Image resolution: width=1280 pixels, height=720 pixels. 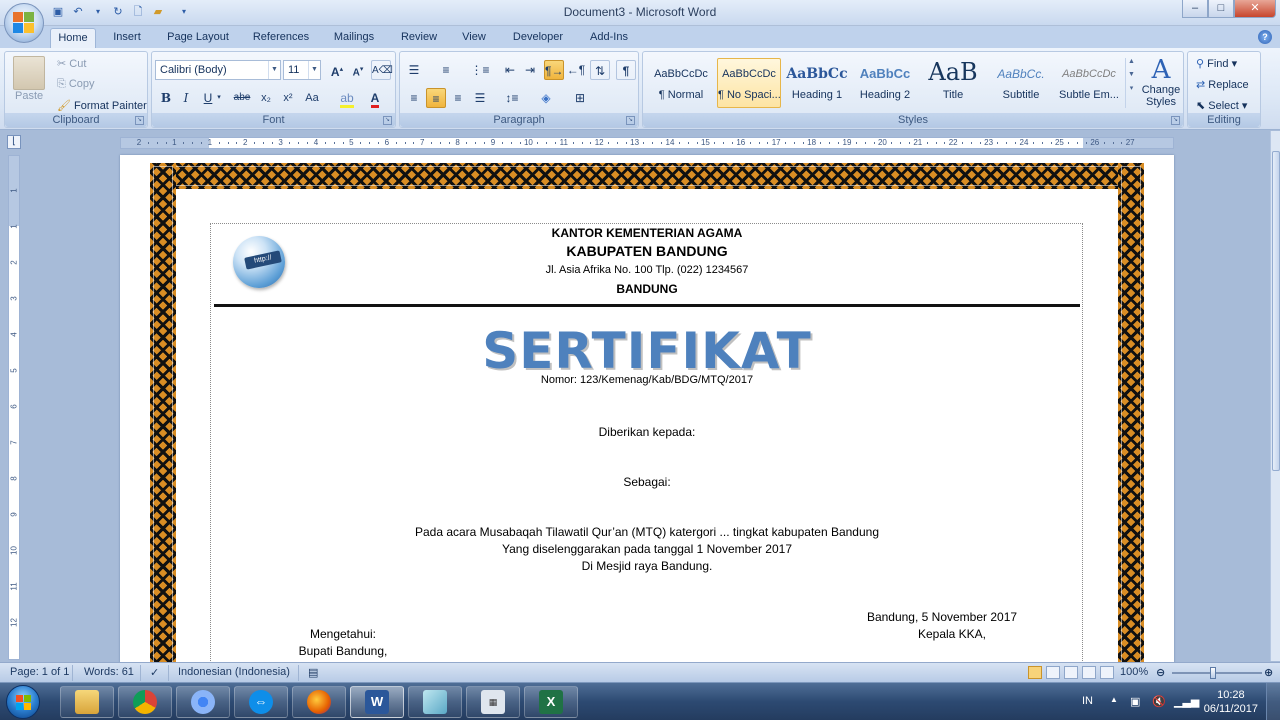 I want to click on tab-add-ins: Add-Ins, so click(x=609, y=38).